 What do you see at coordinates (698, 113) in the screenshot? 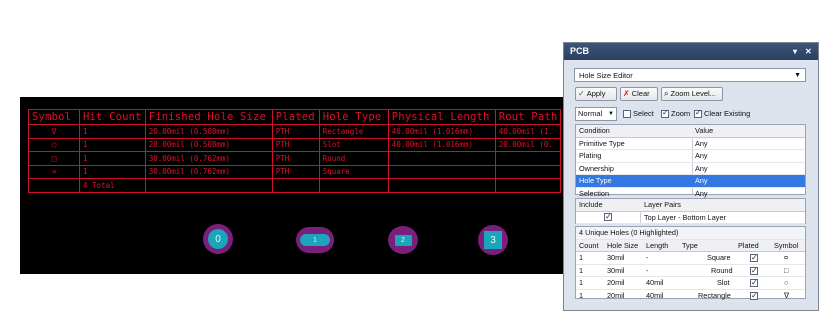
I see `clear-existing-checkbox-box: ✓` at bounding box center [698, 113].